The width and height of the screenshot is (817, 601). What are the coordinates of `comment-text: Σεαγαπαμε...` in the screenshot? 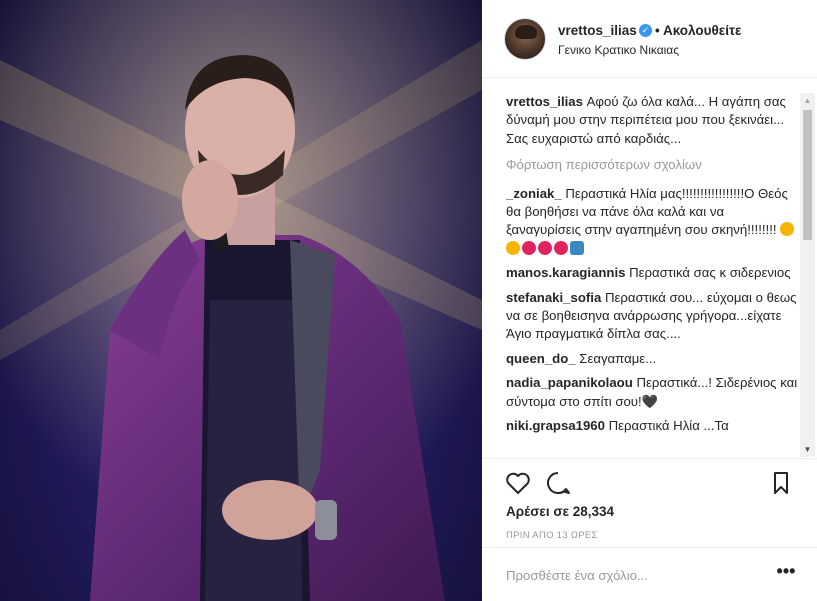 It's located at (618, 358).